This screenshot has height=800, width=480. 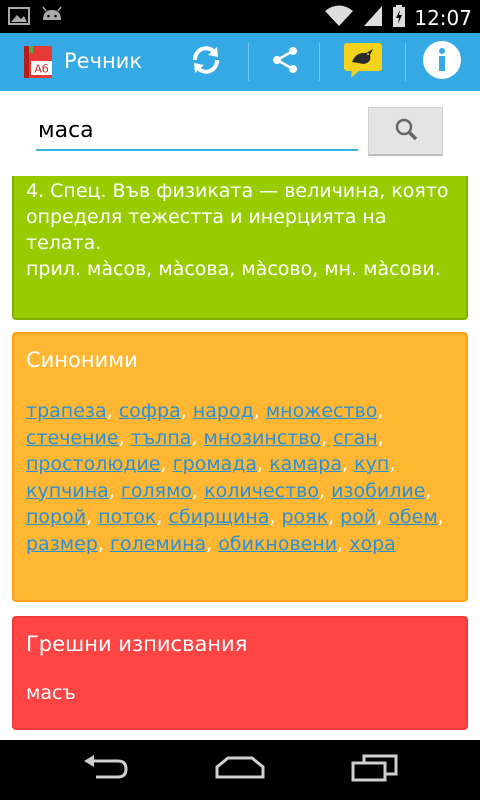 I want to click on synonym-link: хора, so click(x=372, y=544).